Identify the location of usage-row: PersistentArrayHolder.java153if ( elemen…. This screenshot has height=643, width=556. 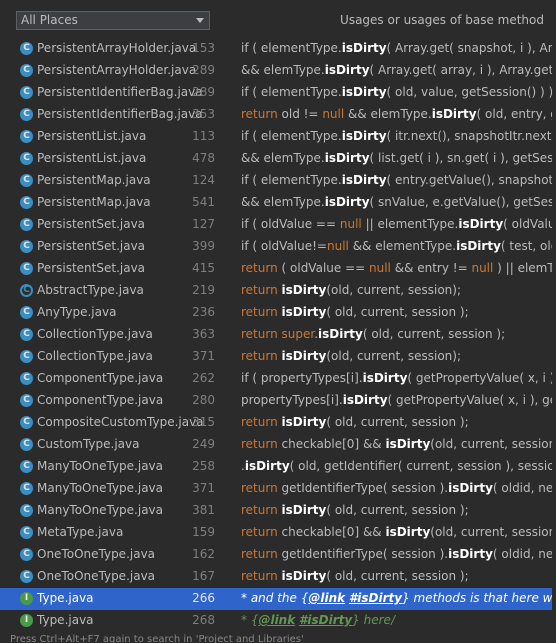
(278, 49).